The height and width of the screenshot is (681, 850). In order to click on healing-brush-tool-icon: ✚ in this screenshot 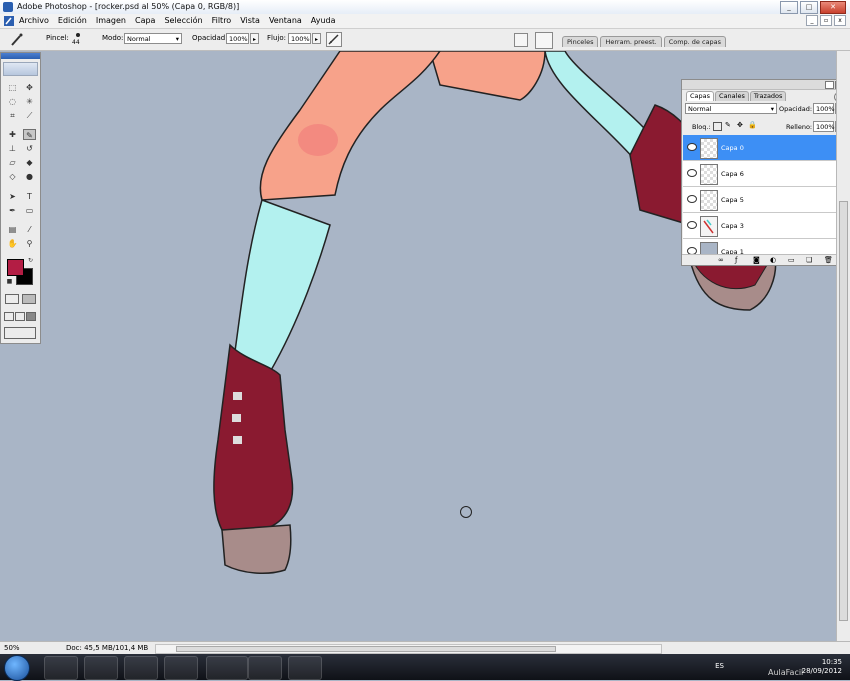, I will do `click(12, 134)`.